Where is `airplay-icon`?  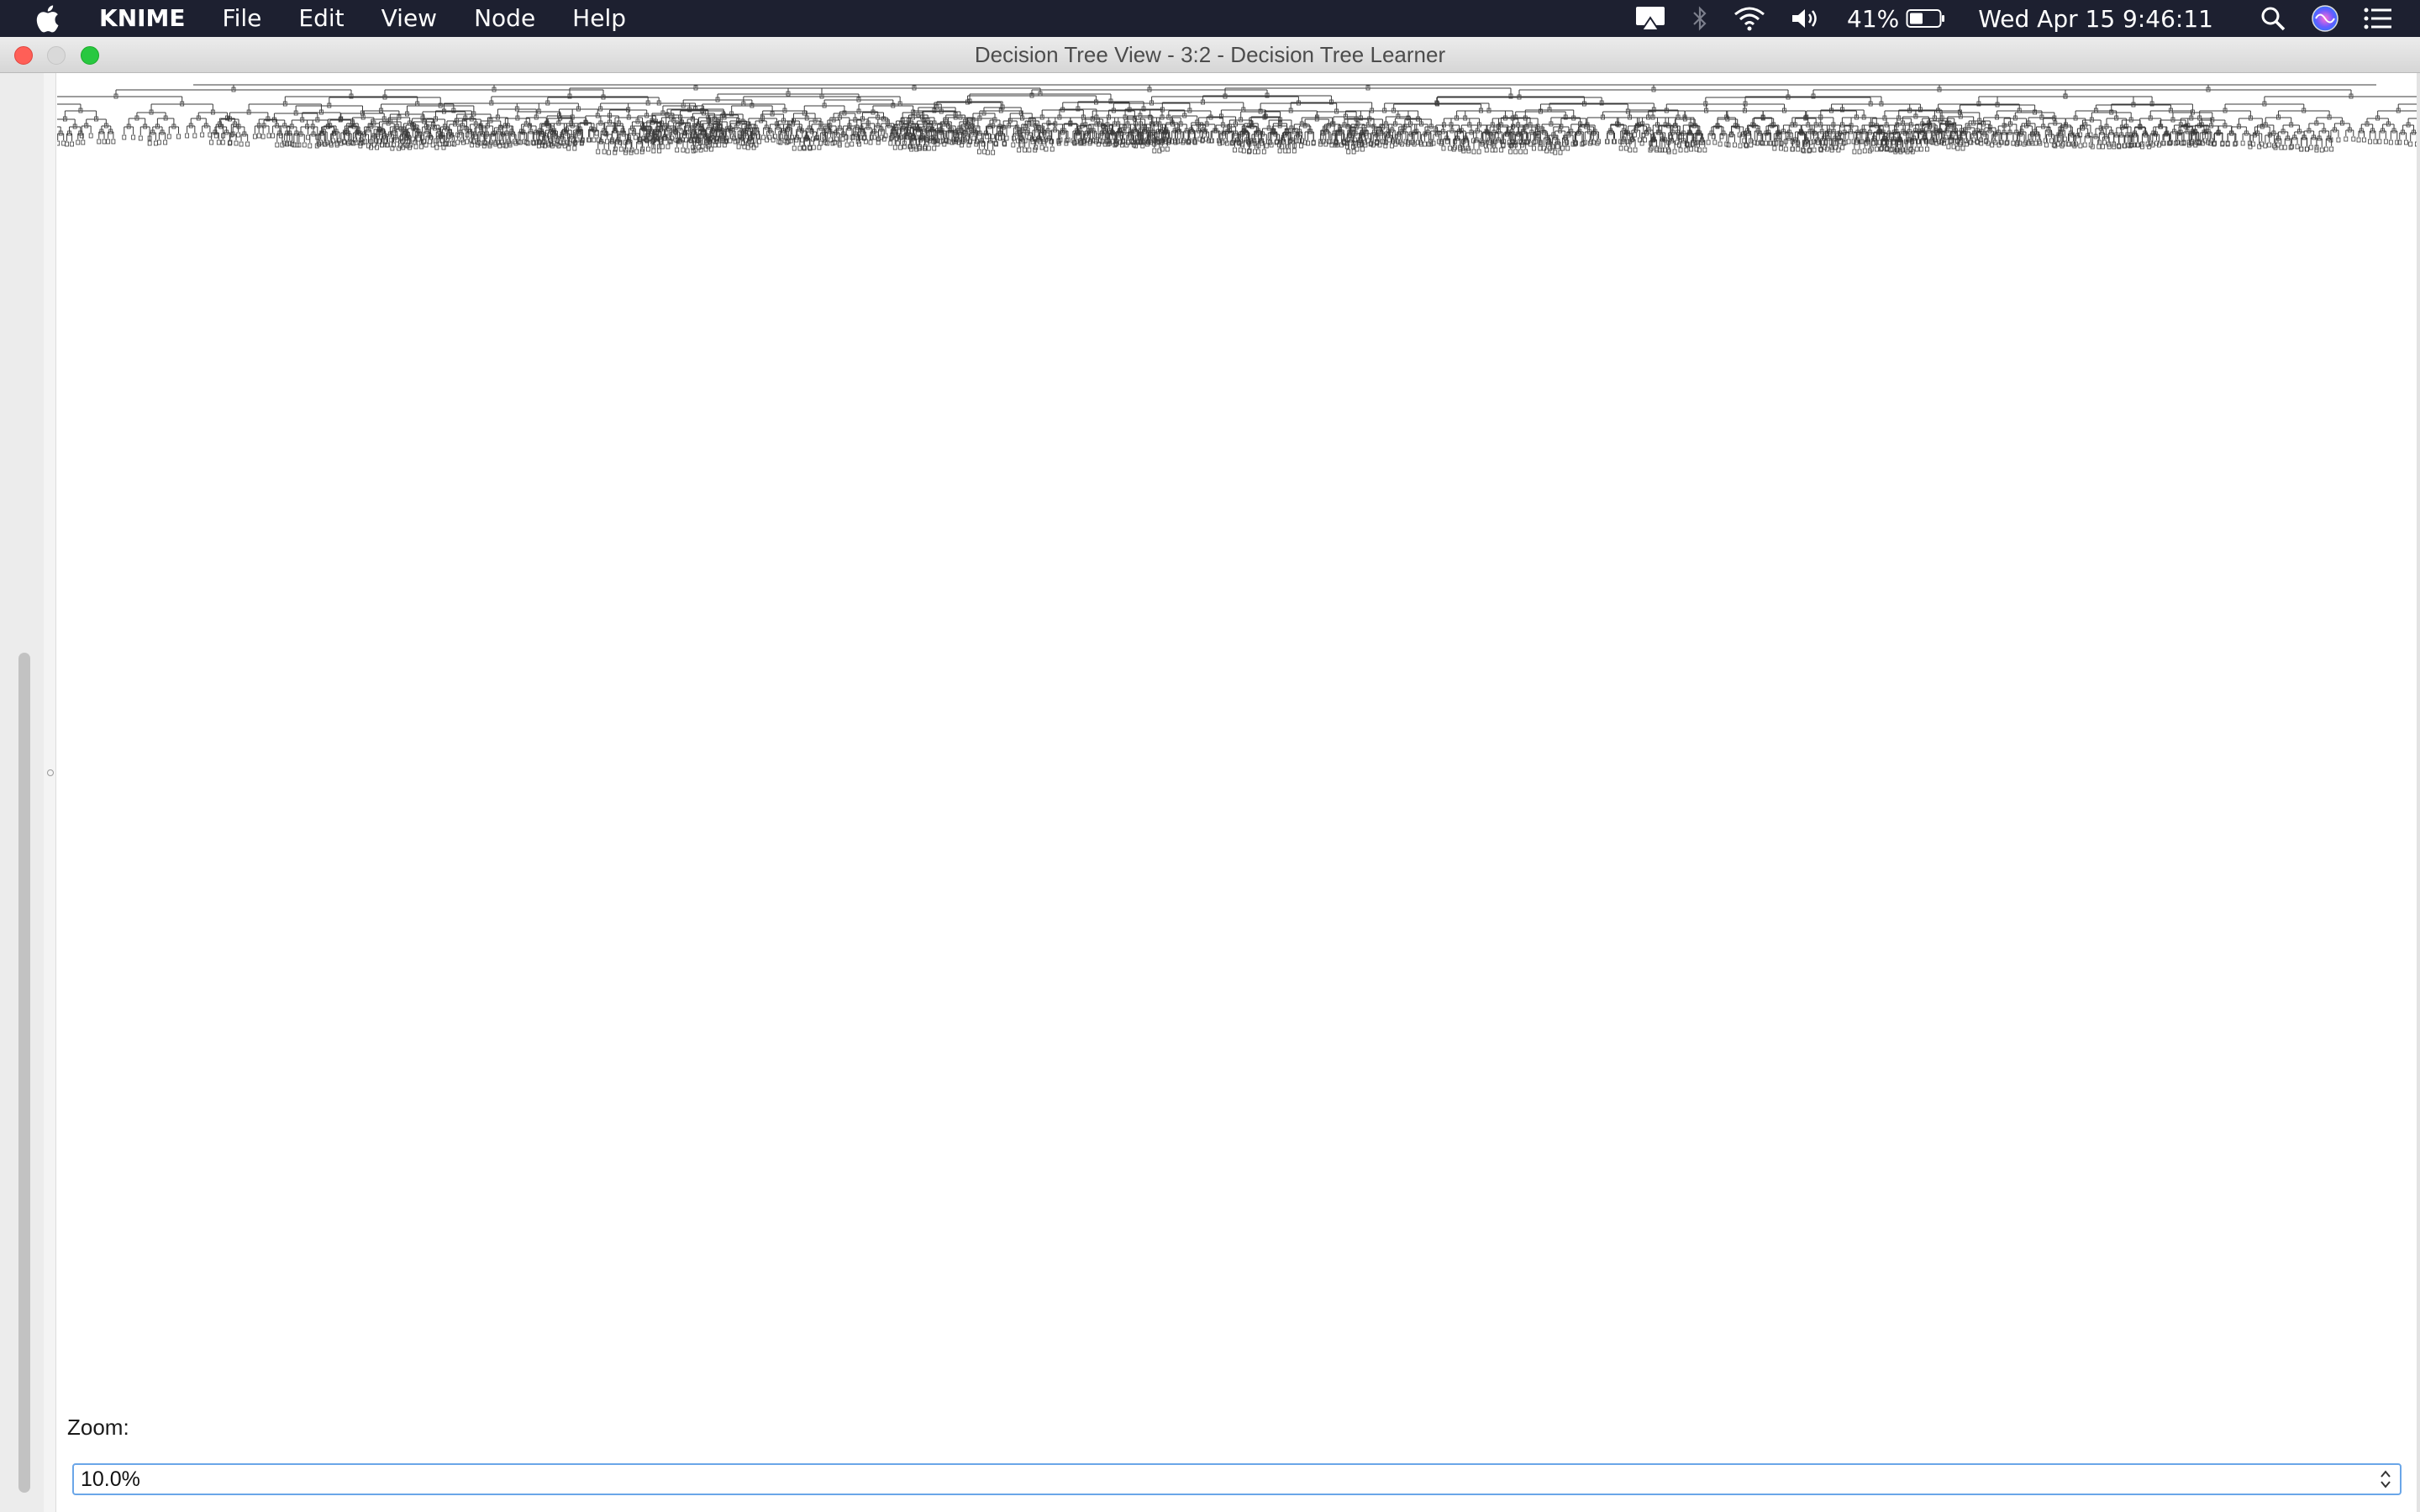 airplay-icon is located at coordinates (1650, 18).